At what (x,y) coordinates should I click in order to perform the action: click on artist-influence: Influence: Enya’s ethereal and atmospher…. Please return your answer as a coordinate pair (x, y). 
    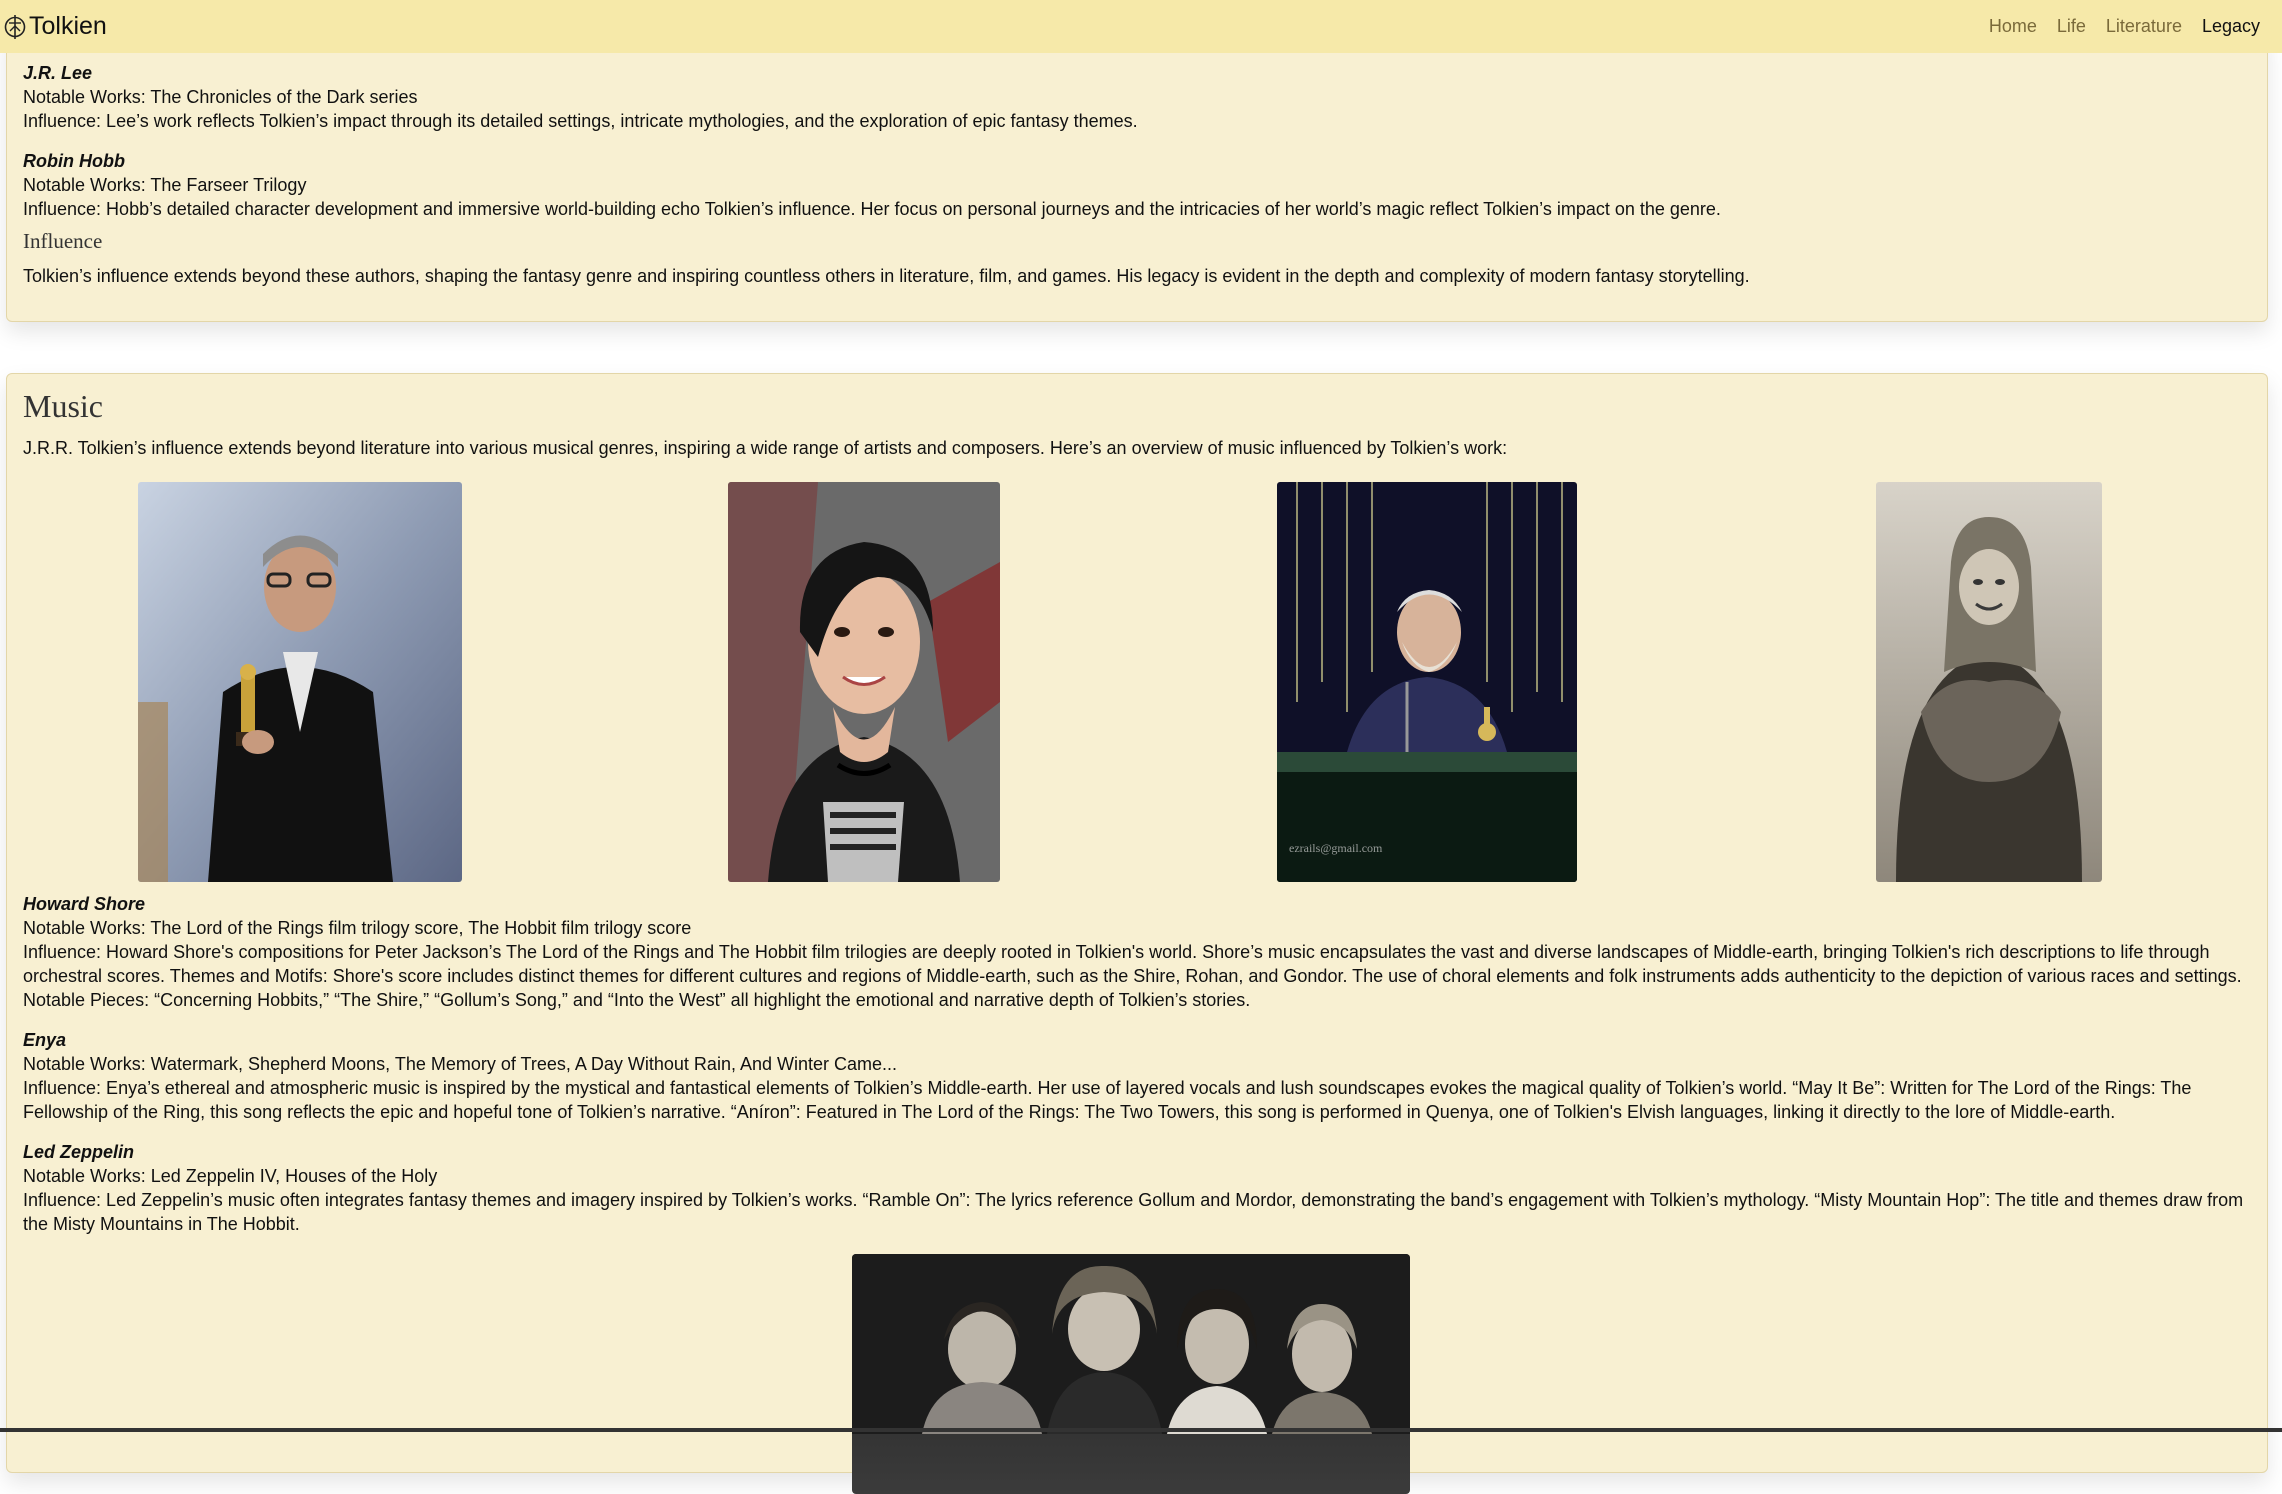
    Looking at the image, I should click on (1107, 1100).